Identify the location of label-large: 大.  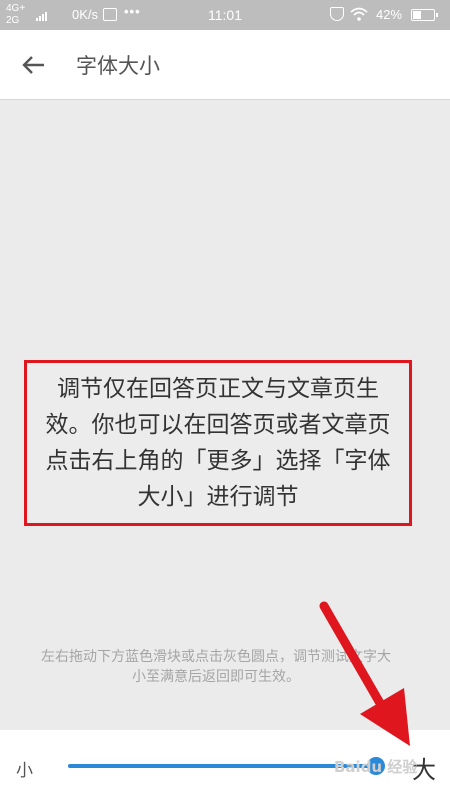
(424, 770).